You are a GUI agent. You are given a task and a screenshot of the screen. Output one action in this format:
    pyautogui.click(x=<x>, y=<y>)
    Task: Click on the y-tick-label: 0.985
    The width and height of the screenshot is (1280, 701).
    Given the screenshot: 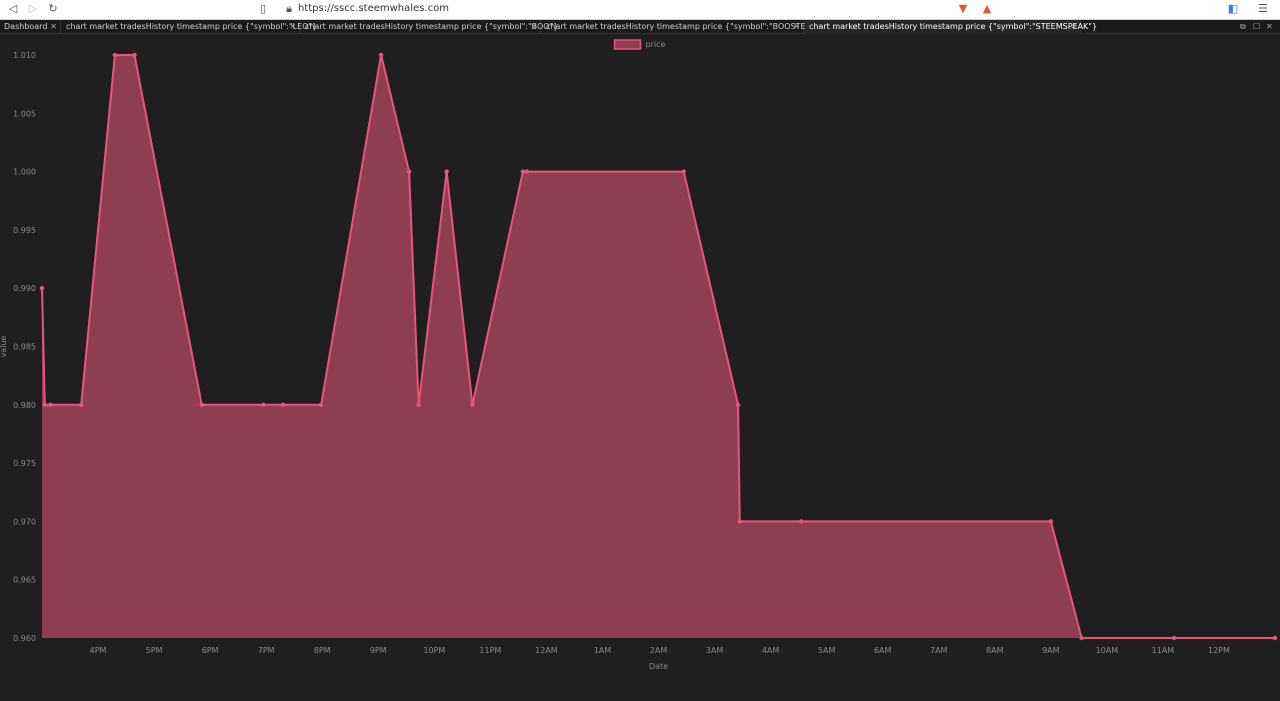 What is the action you would take?
    pyautogui.click(x=24, y=347)
    